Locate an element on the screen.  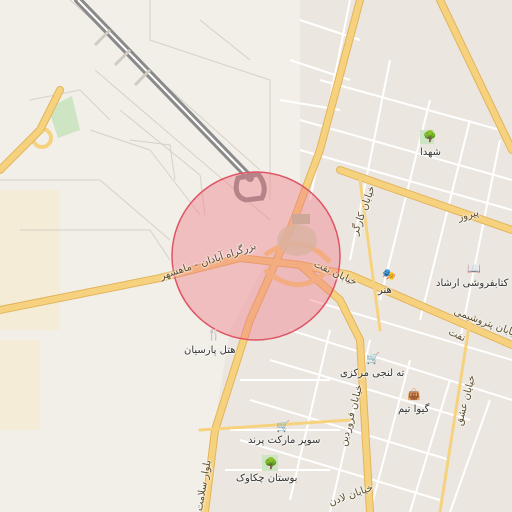
bag-icon: 👜 is located at coordinates (414, 395).